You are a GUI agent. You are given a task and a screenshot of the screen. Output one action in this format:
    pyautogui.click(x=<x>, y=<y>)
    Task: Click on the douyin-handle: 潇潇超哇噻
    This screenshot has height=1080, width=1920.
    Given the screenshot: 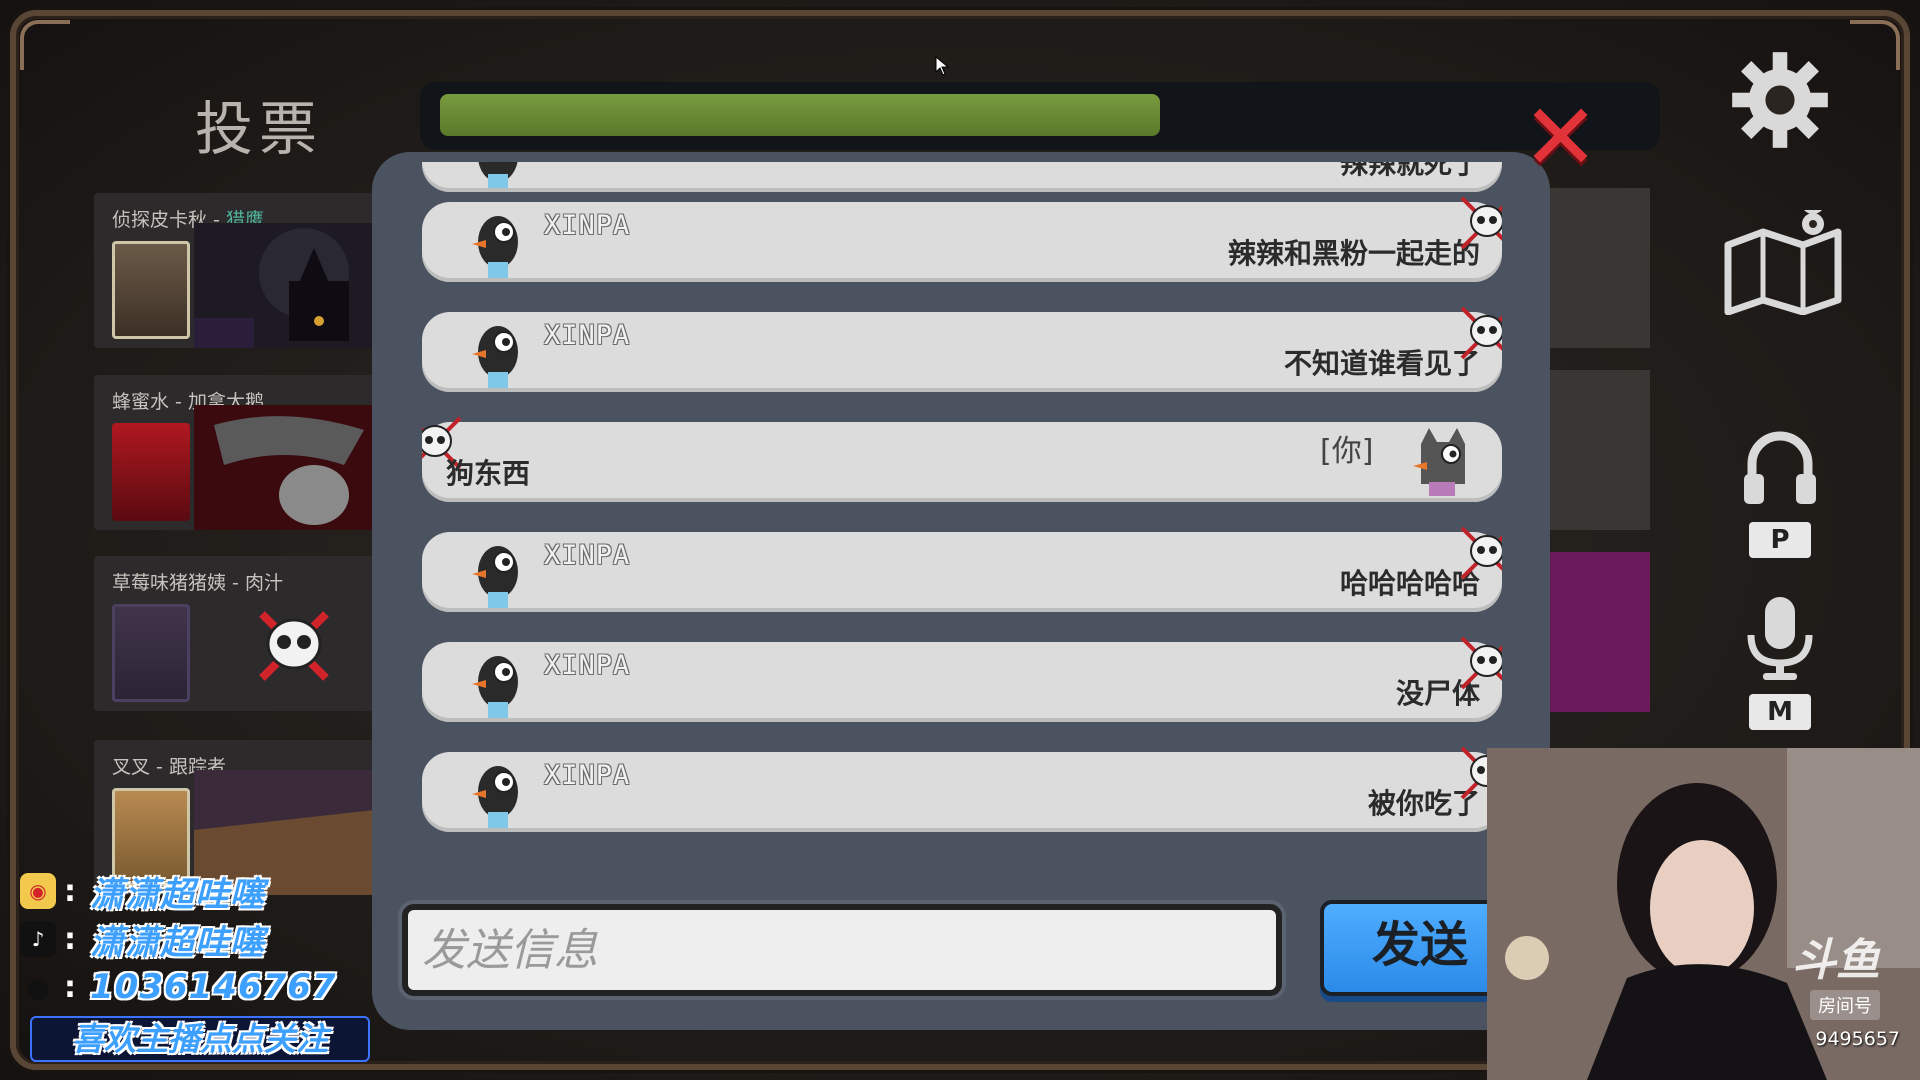 What is the action you would take?
    pyautogui.click(x=177, y=942)
    